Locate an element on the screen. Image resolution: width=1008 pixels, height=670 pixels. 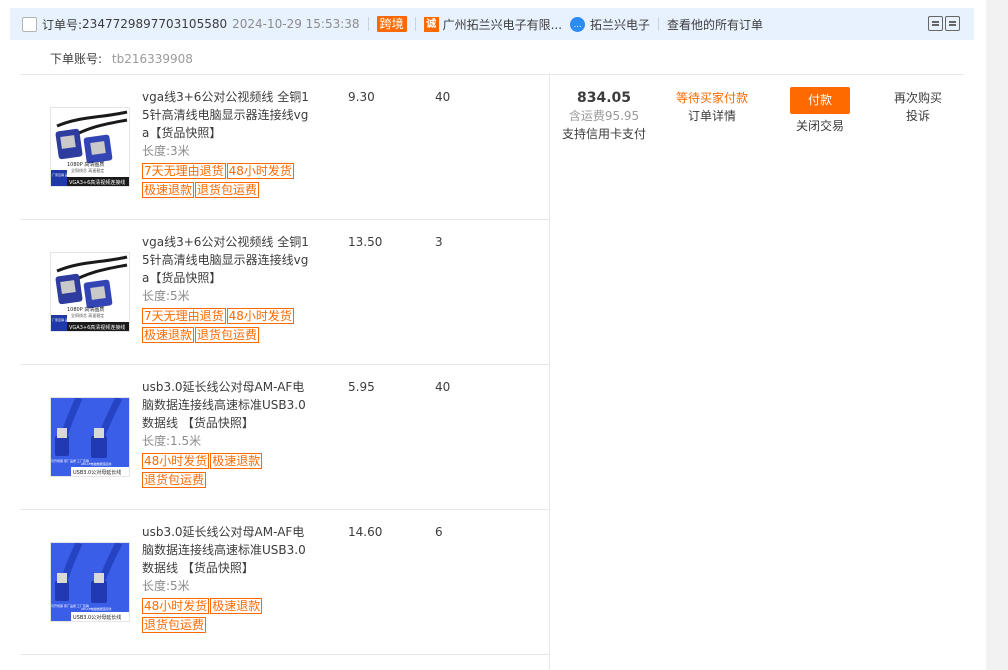
shipping-fee: 含运费95.95 is located at coordinates (604, 116).